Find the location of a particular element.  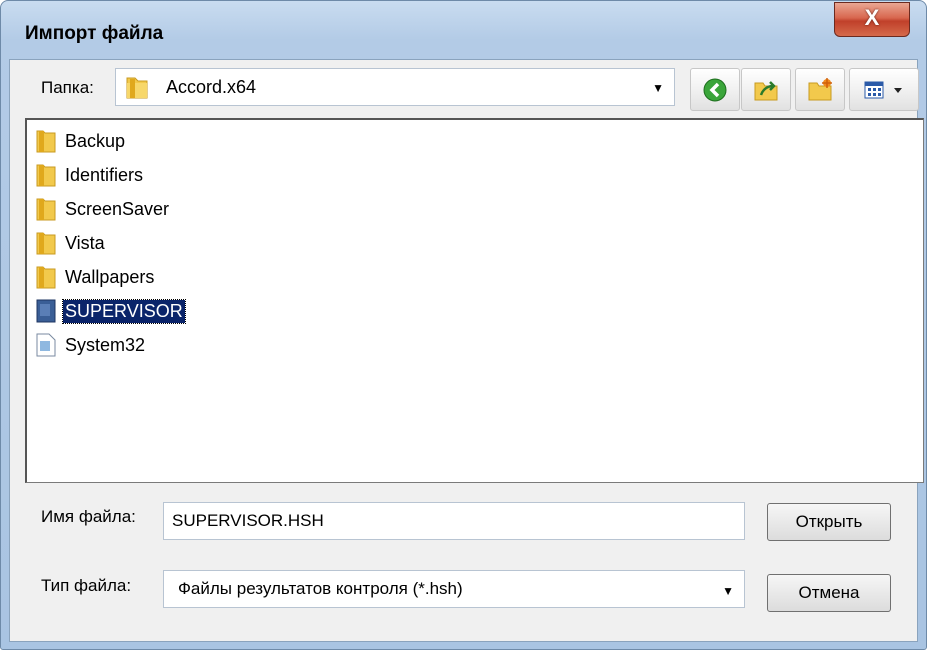

back-button is located at coordinates (715, 89).